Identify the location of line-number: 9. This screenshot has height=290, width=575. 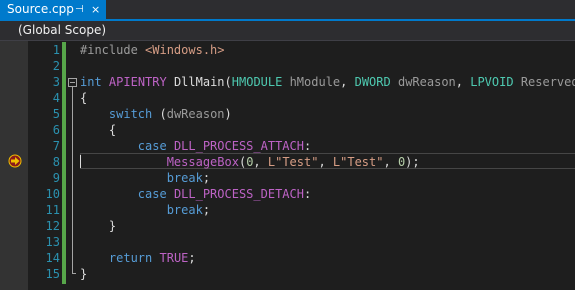
(56, 178).